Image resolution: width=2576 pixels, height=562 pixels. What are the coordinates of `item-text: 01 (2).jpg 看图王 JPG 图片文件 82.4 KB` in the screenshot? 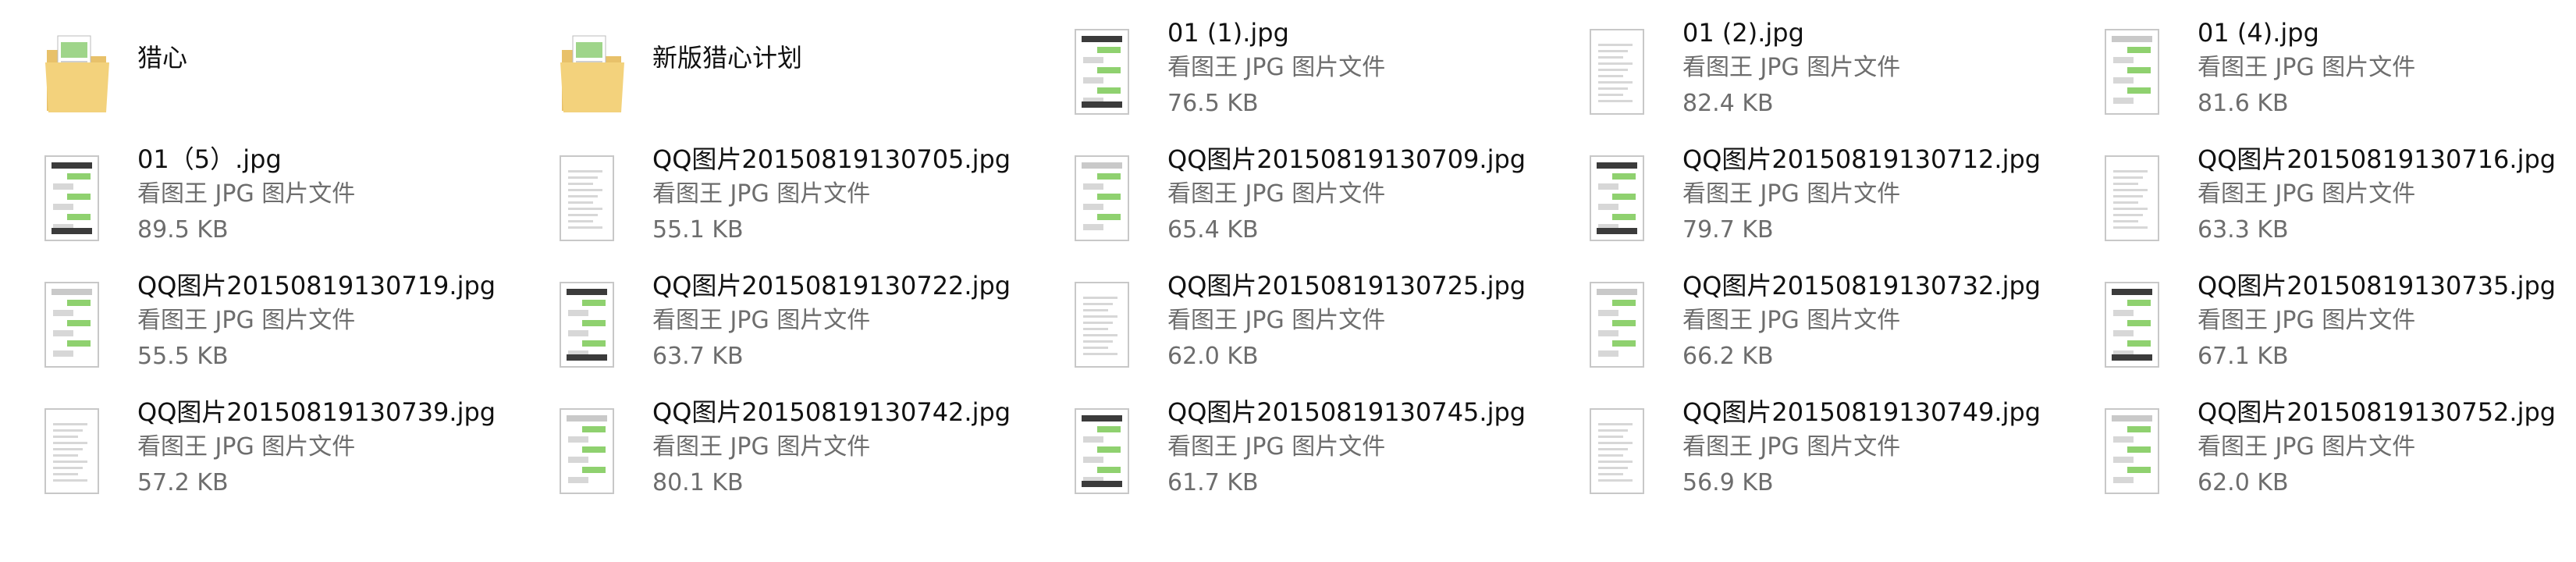 It's located at (1854, 69).